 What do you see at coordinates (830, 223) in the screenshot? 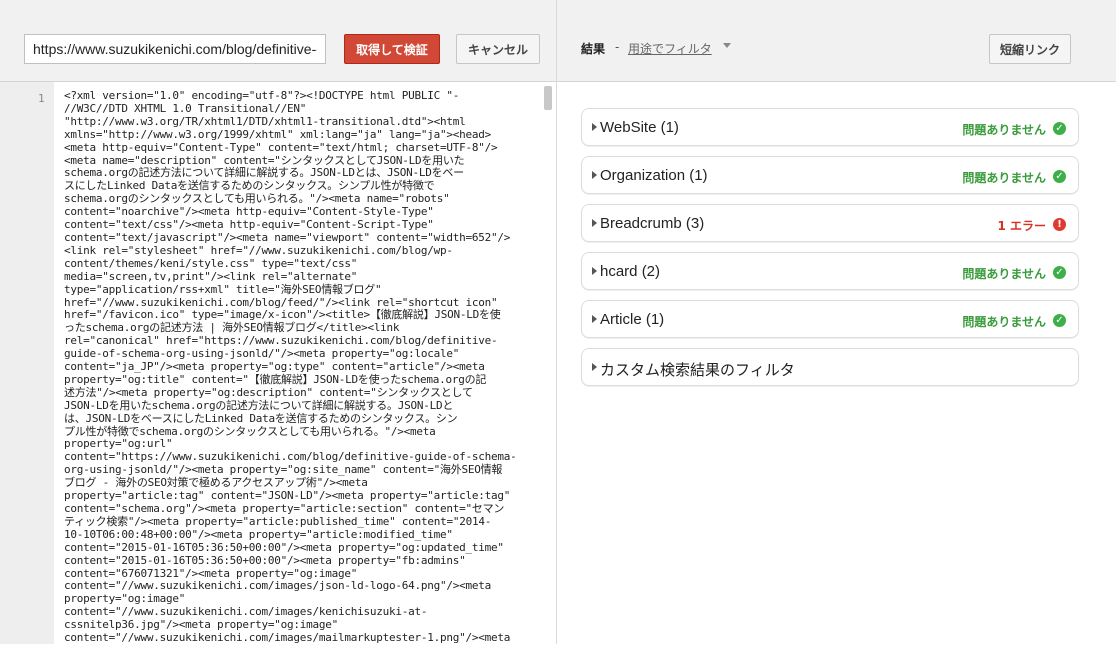
I see `result-item-breadcrumb: Breadcrumb (3) 1 エラー !` at bounding box center [830, 223].